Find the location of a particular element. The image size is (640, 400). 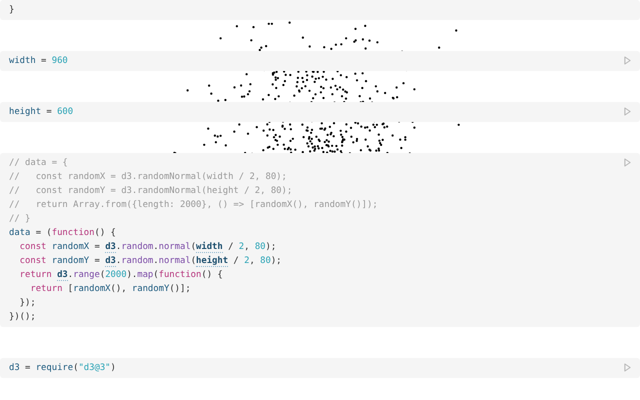

code-cell: height = 600 is located at coordinates (320, 112).